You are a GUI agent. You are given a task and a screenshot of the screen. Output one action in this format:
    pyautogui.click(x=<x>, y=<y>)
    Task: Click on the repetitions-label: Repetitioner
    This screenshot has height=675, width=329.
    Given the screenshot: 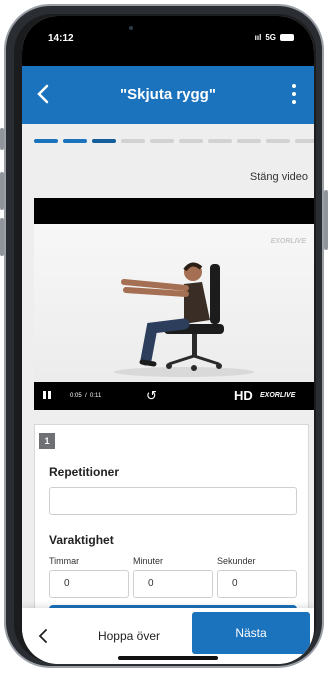 What is the action you would take?
    pyautogui.click(x=84, y=472)
    